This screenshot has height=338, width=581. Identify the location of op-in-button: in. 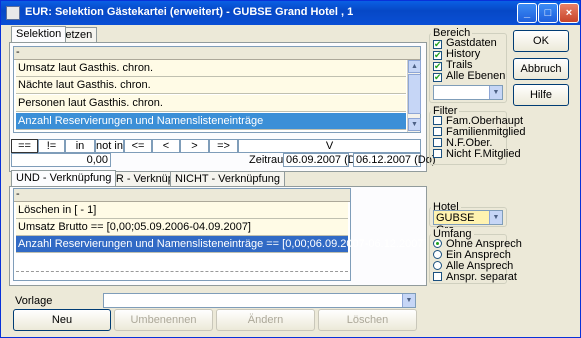
(80, 146).